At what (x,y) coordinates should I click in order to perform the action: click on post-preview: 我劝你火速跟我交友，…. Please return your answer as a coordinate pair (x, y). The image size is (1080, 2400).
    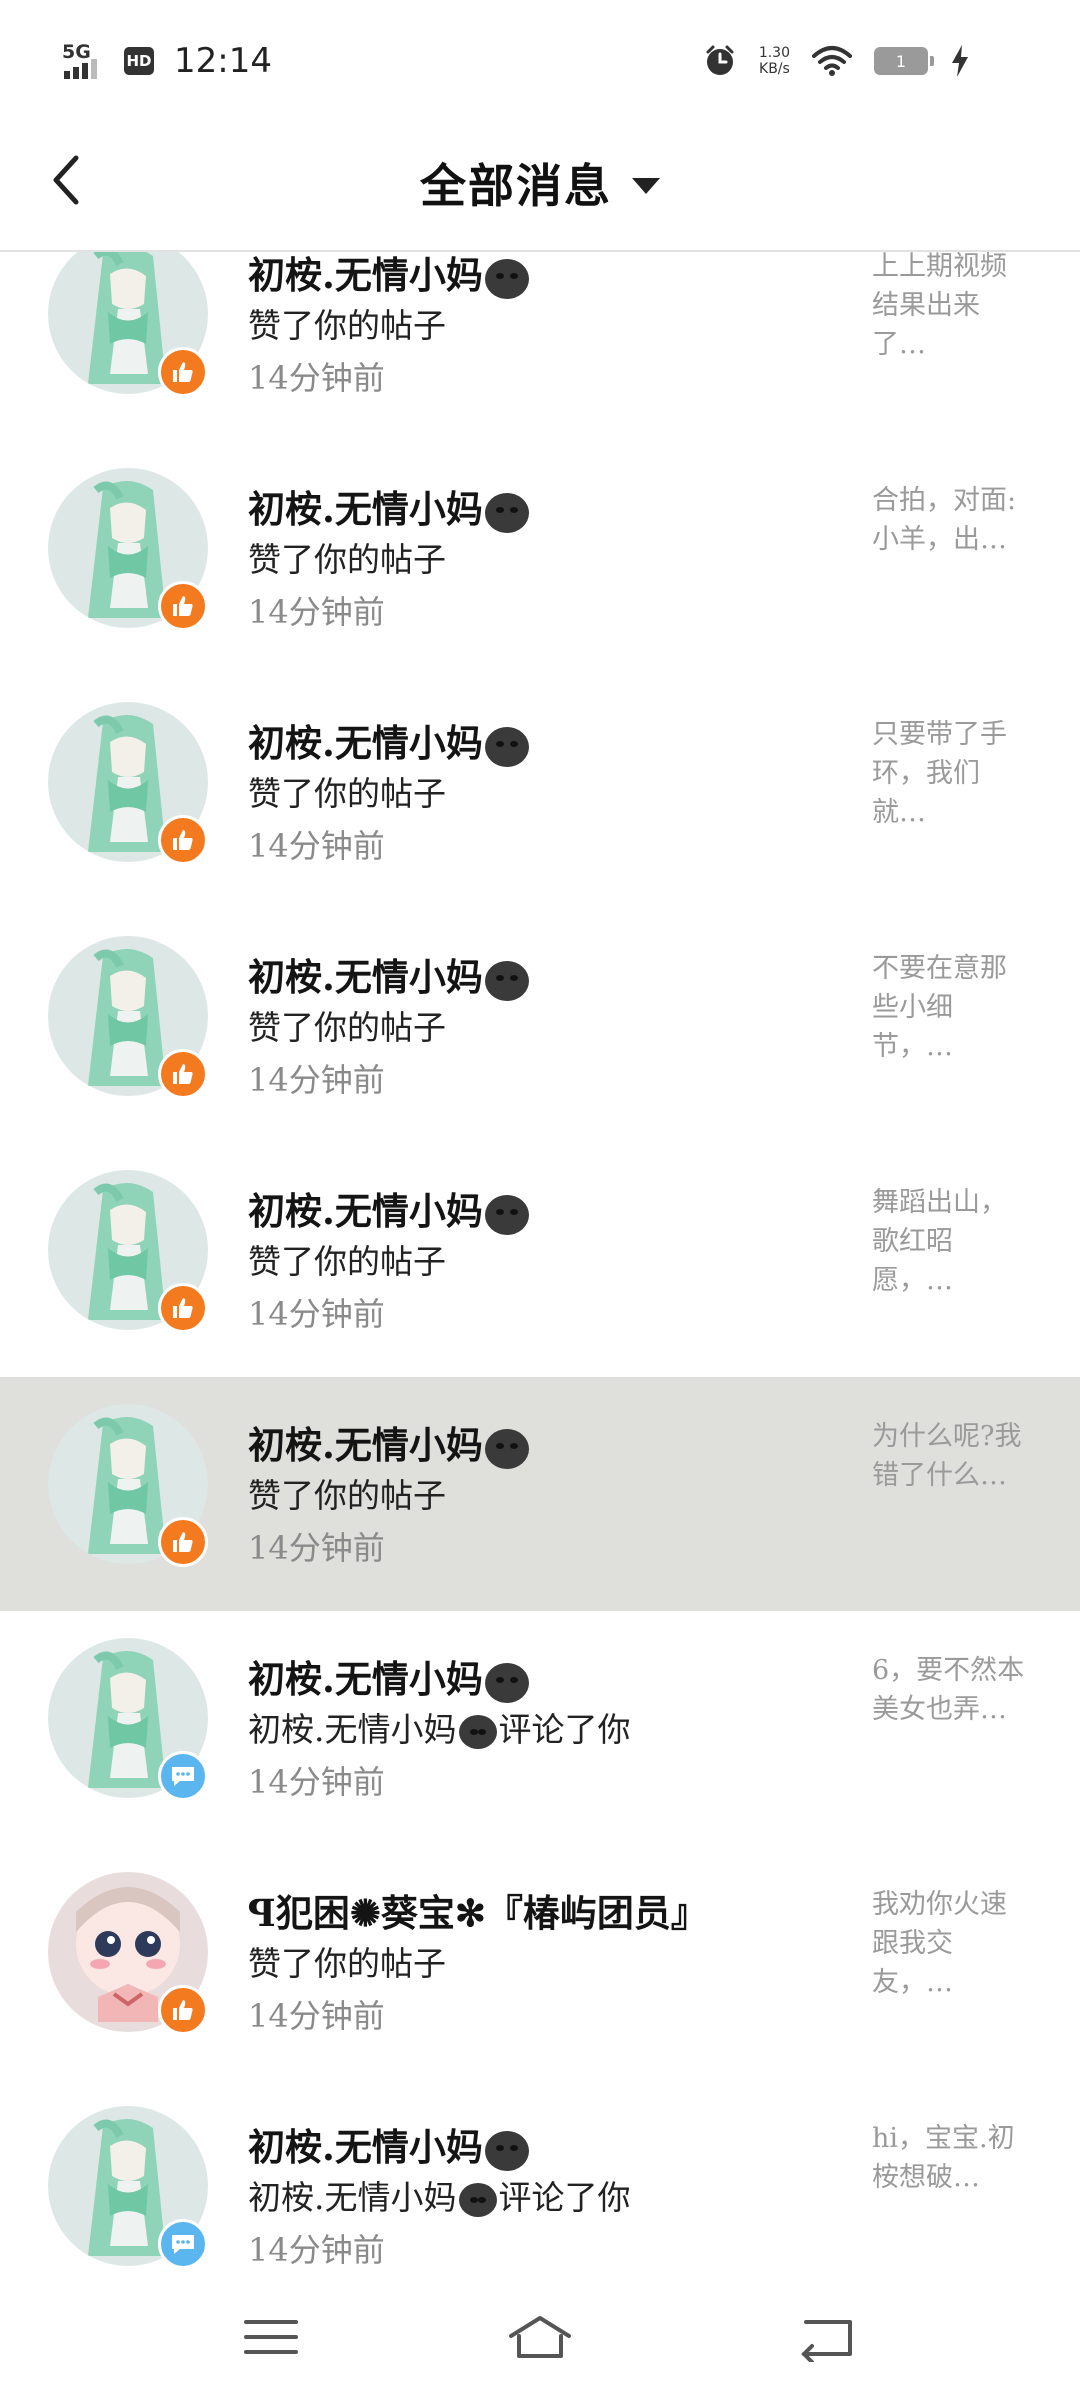
    Looking at the image, I should click on (952, 1943).